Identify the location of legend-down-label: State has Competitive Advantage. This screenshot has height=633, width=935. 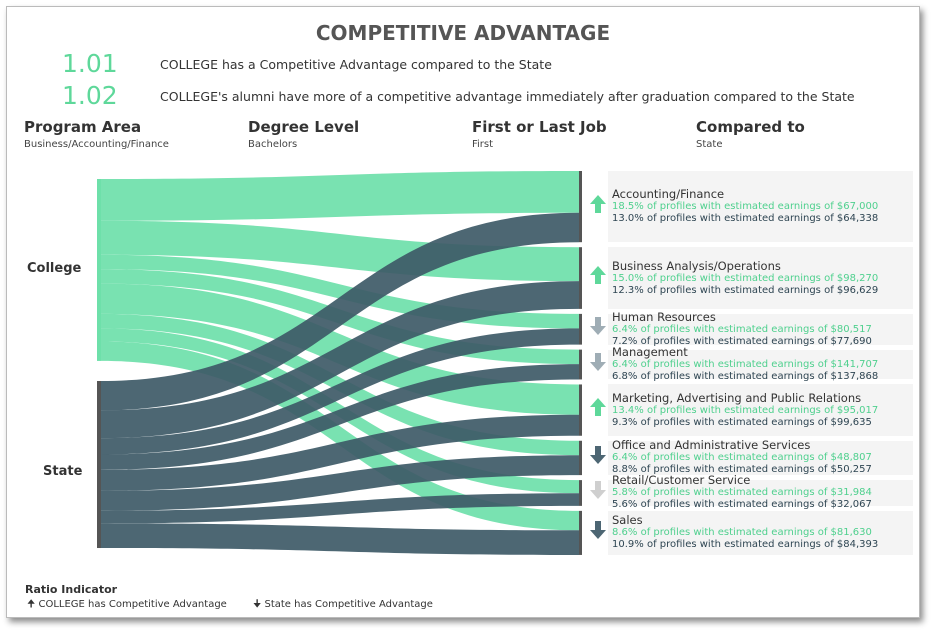
(348, 604).